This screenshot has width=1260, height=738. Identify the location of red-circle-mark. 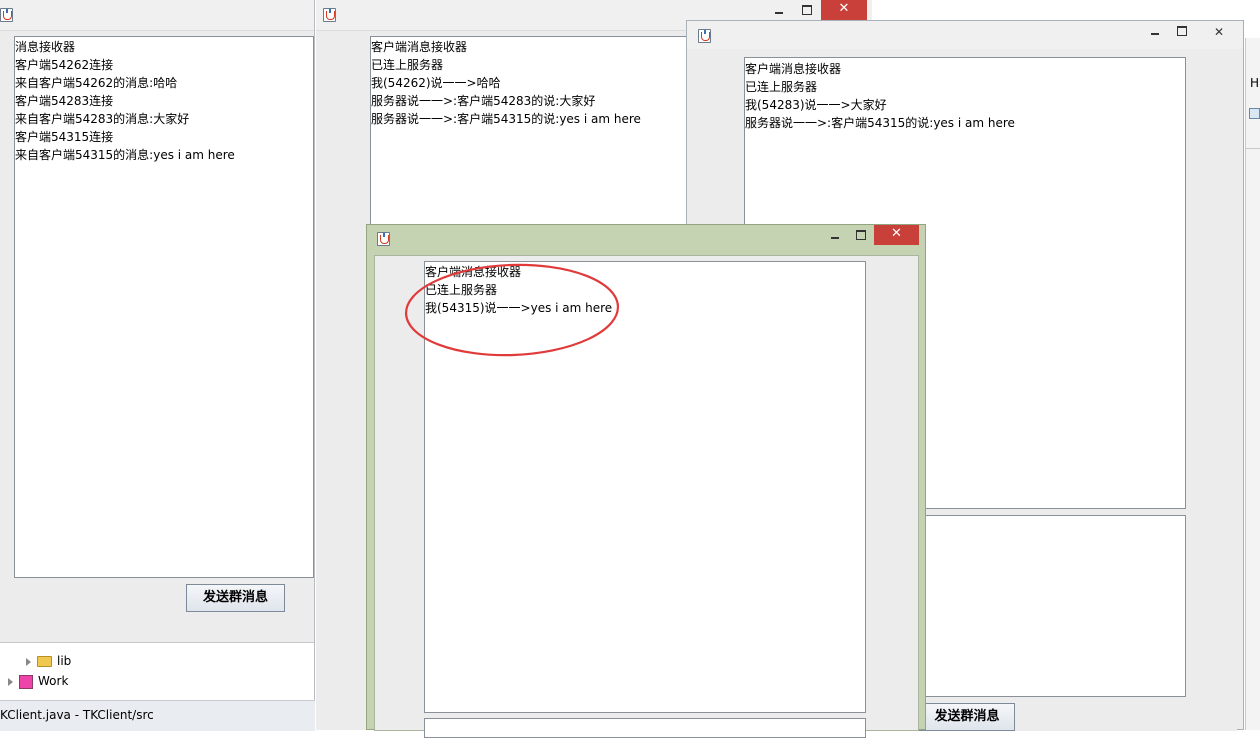
(512, 310).